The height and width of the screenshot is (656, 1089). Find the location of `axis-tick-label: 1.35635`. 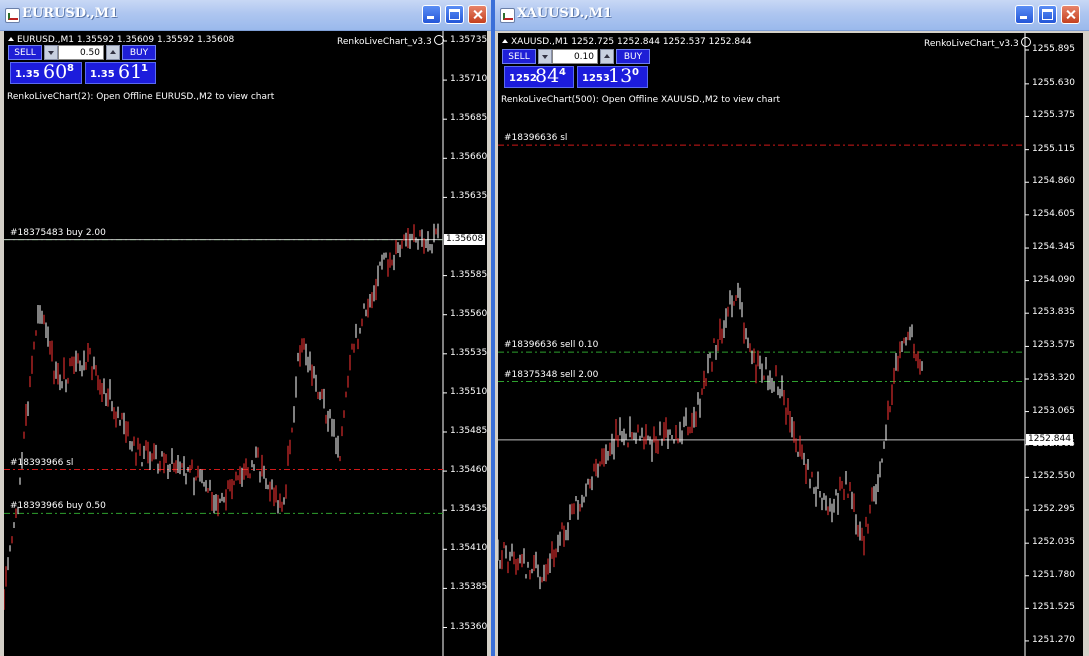

axis-tick-label: 1.35635 is located at coordinates (468, 196).